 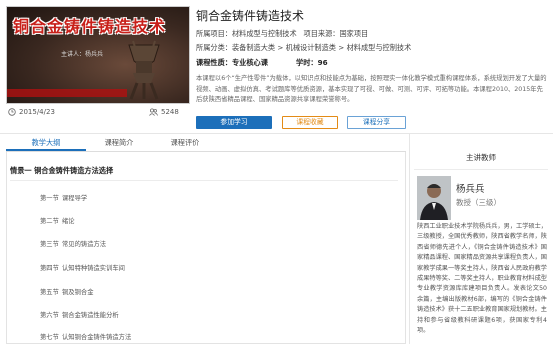 What do you see at coordinates (12, 112) in the screenshot?
I see `clock-icon` at bounding box center [12, 112].